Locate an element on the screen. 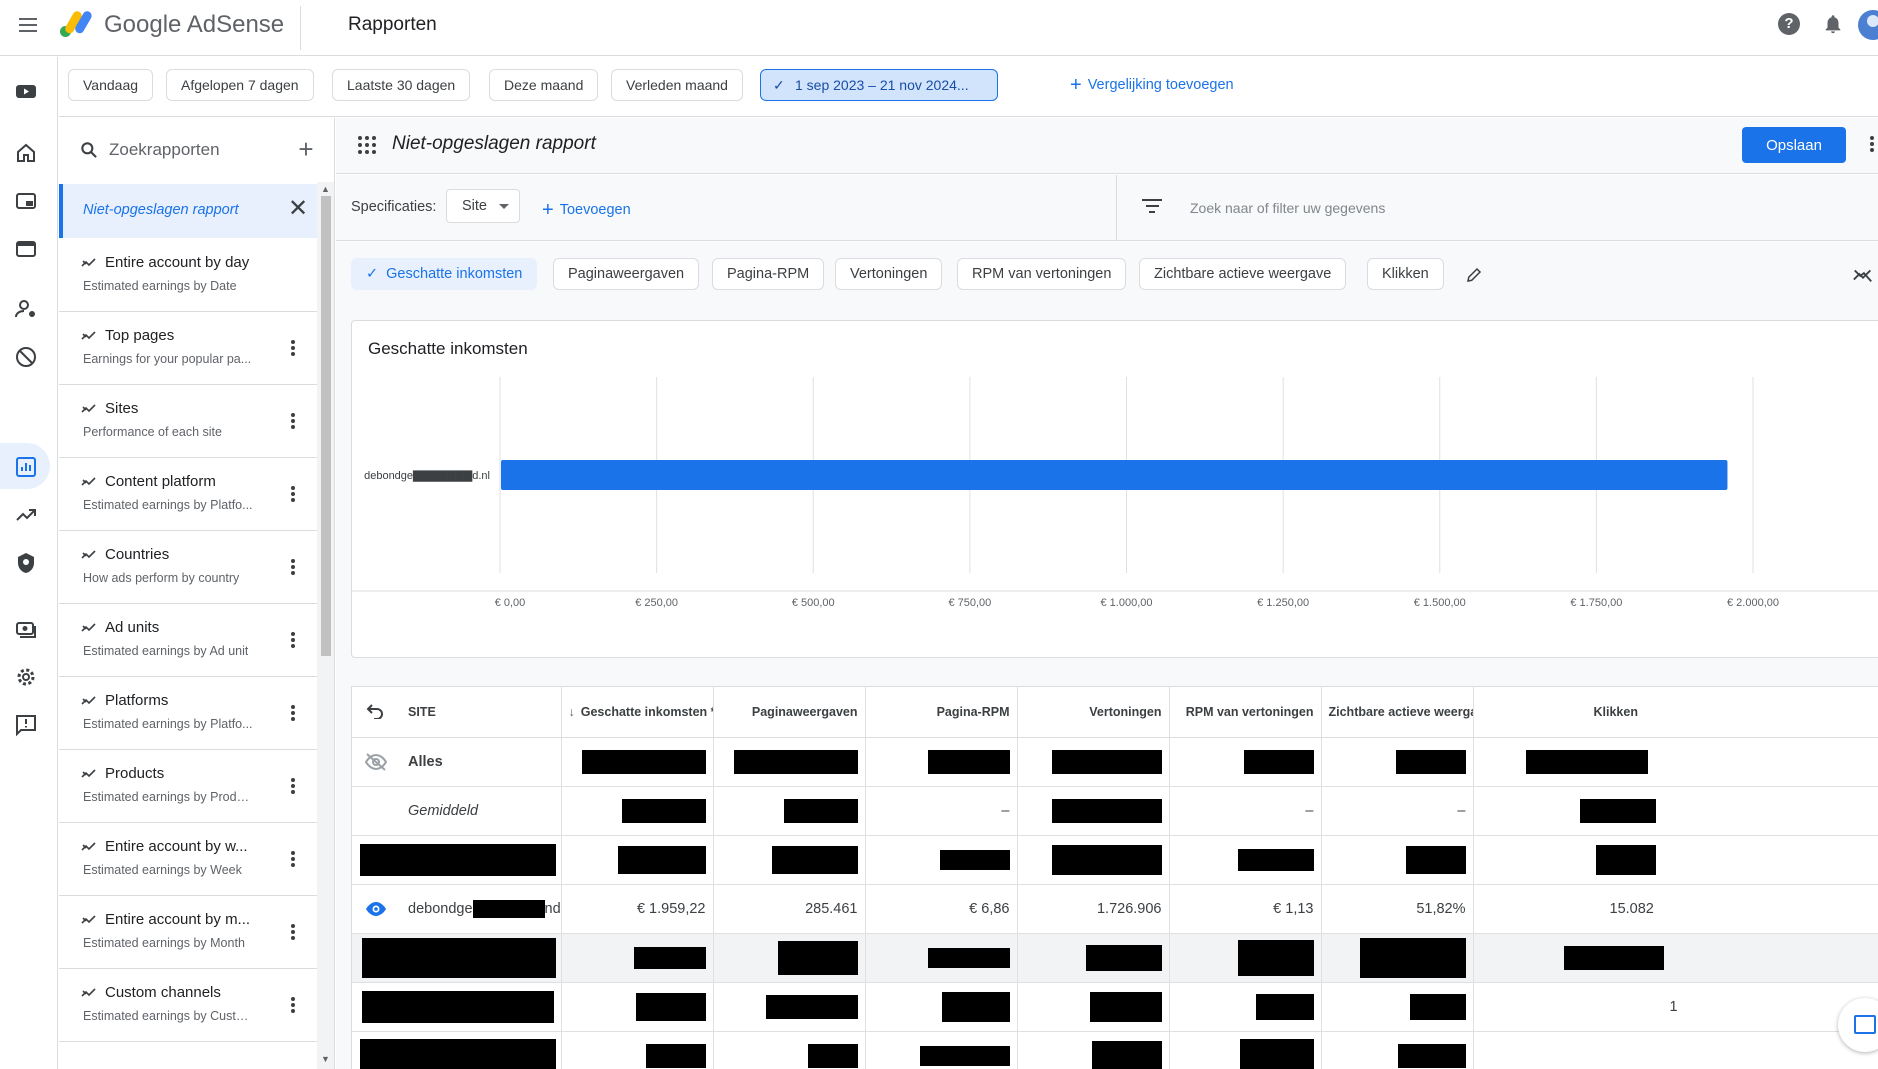 Image resolution: width=1878 pixels, height=1069 pixels. column-header-impressions: Vertoningen is located at coordinates (1093, 712).